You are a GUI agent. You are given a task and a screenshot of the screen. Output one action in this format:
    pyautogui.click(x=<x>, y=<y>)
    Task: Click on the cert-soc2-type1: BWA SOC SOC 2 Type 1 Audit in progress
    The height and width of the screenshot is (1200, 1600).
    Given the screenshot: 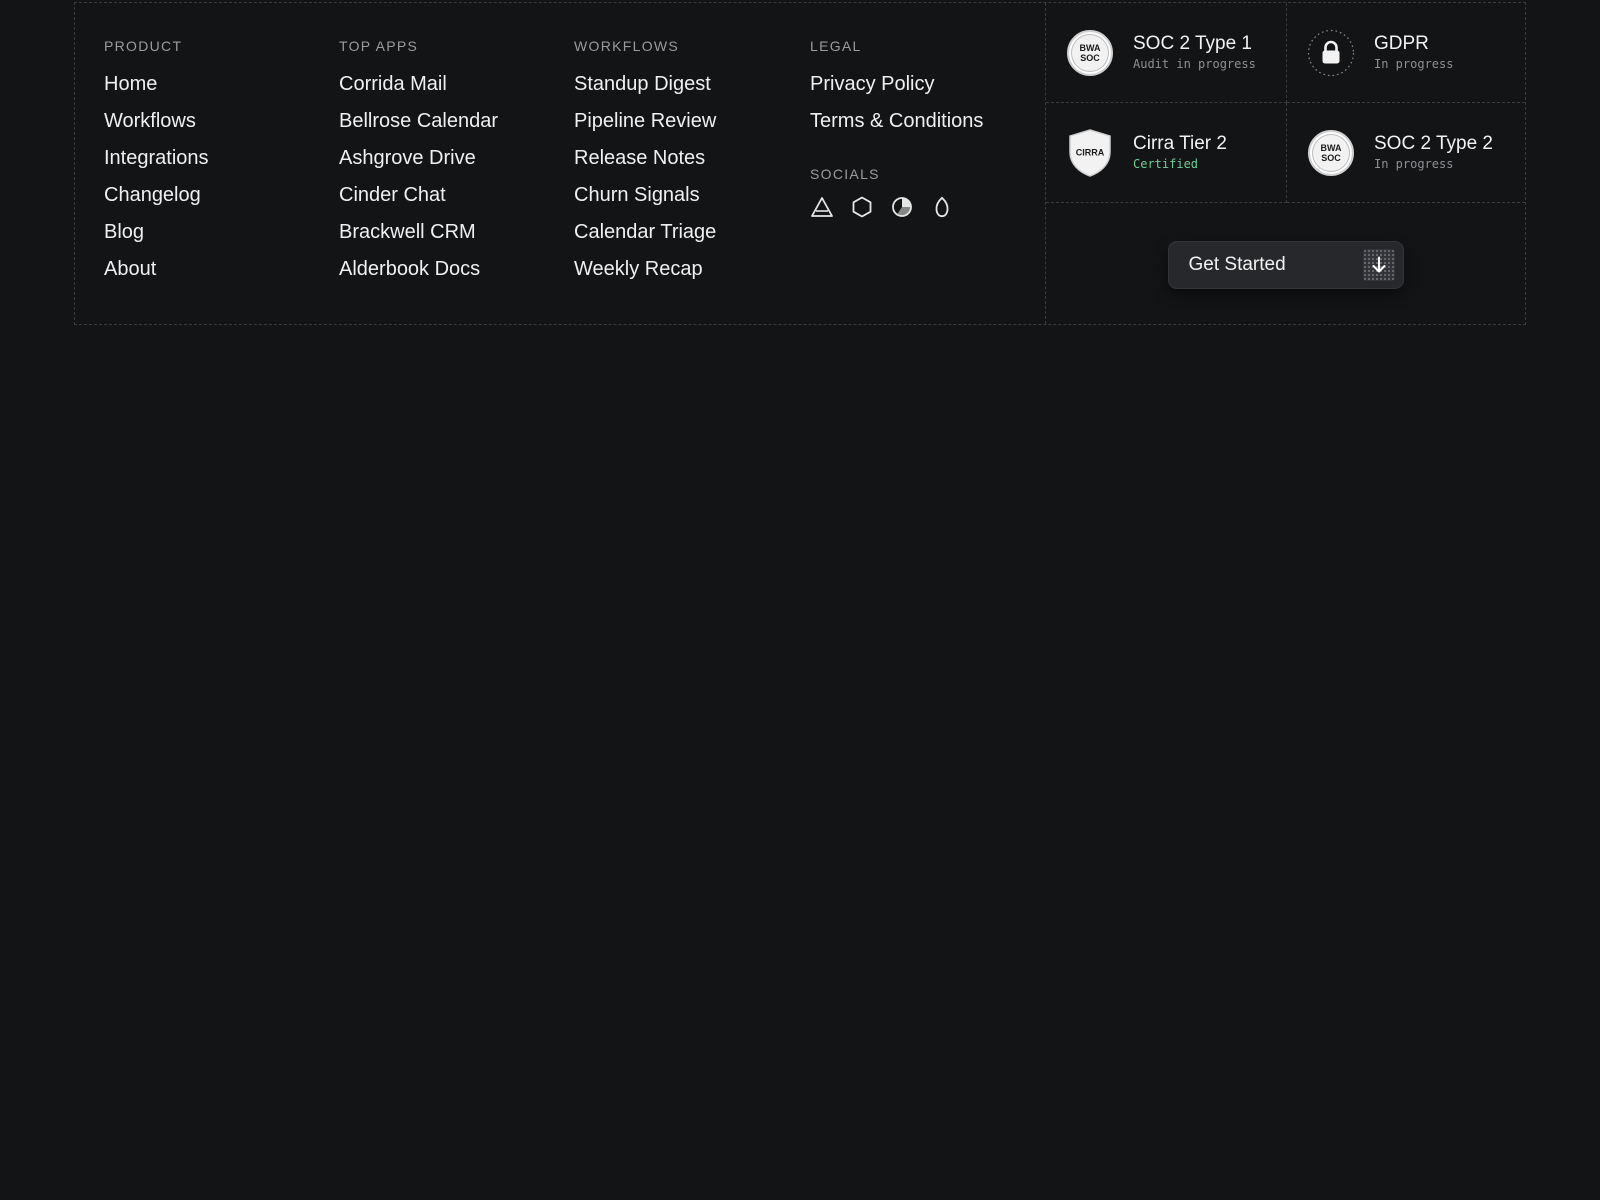 What is the action you would take?
    pyautogui.click(x=1166, y=53)
    